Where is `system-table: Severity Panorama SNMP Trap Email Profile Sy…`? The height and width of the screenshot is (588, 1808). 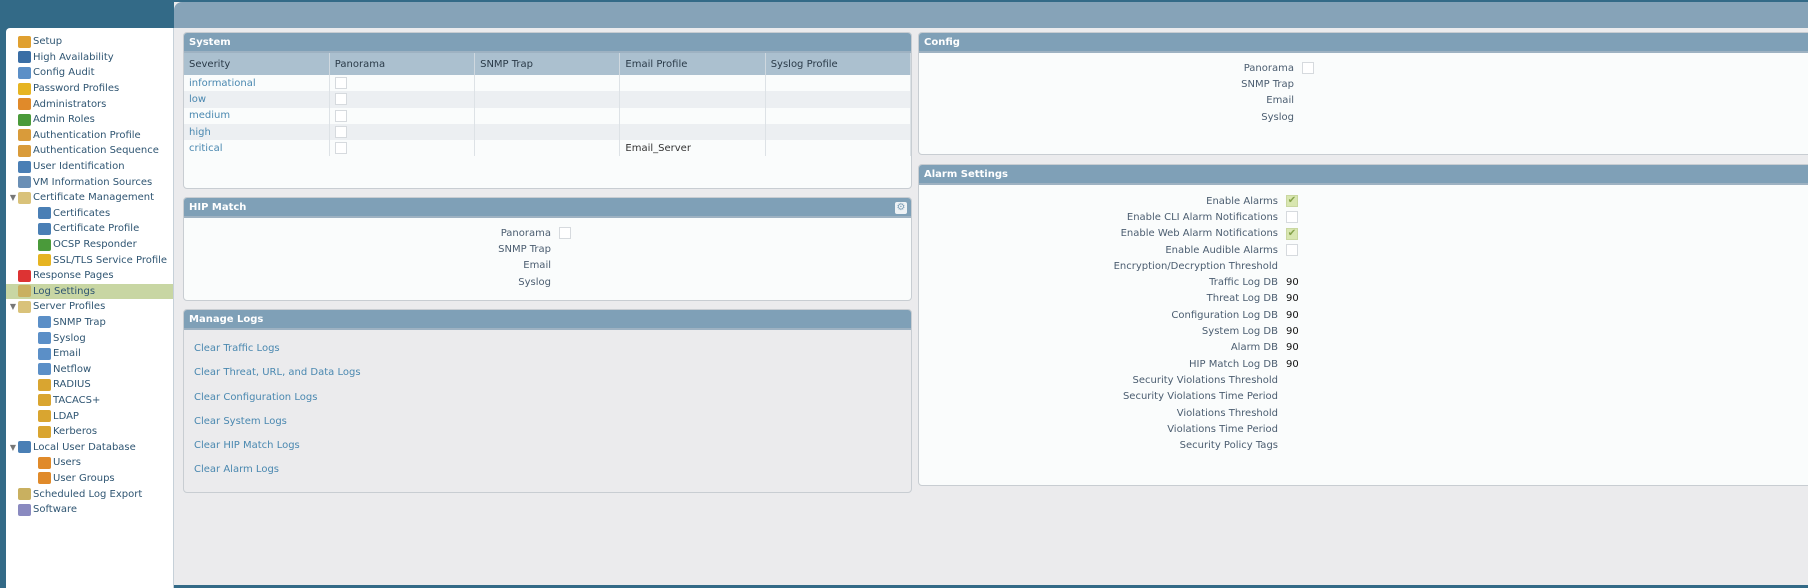
system-table: Severity Panorama SNMP Trap Email Profile Sy… is located at coordinates (547, 105).